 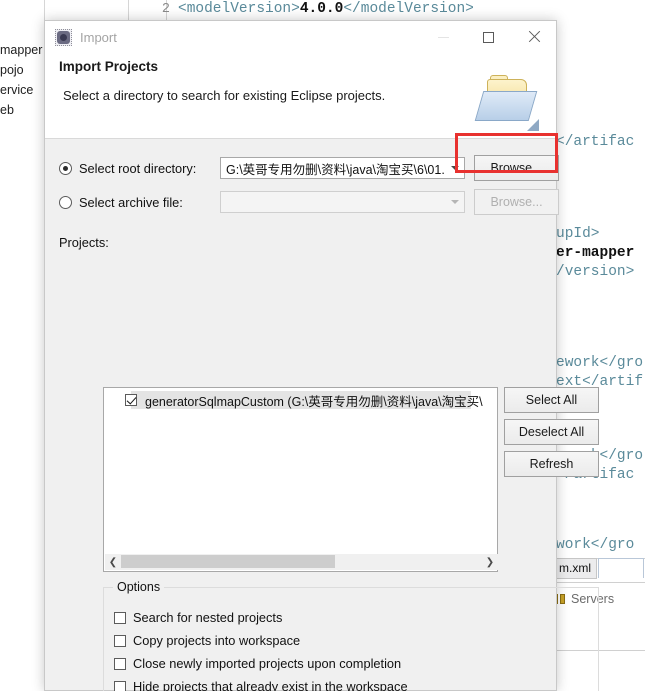 What do you see at coordinates (120, 685) in the screenshot?
I see `checkbox-hide-existing` at bounding box center [120, 685].